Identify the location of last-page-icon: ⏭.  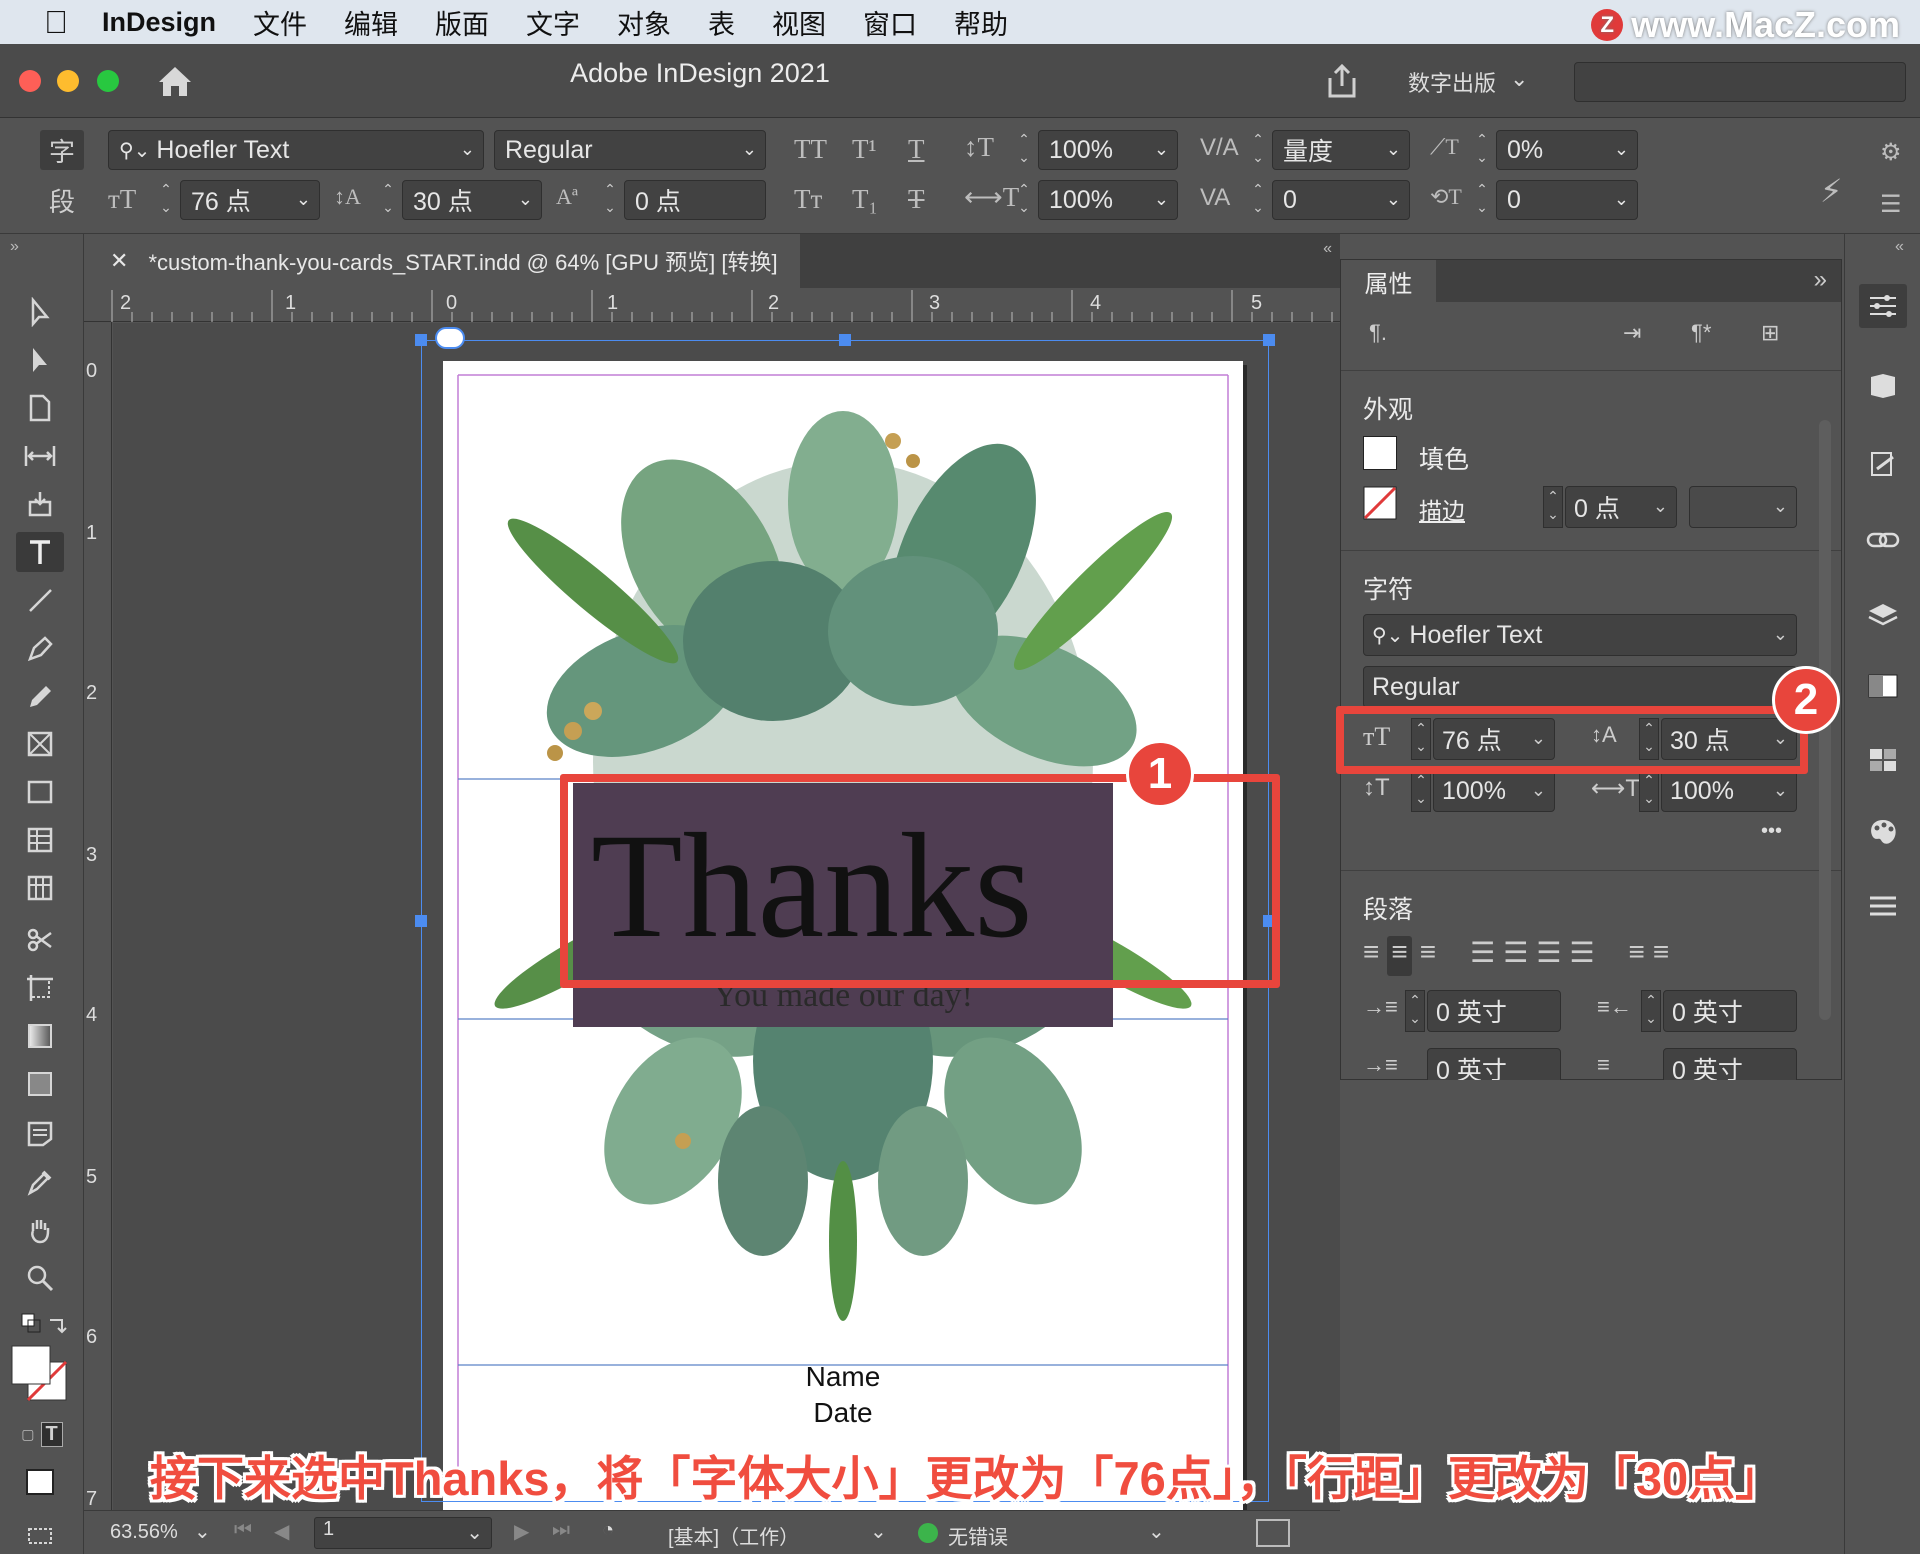
(561, 1530).